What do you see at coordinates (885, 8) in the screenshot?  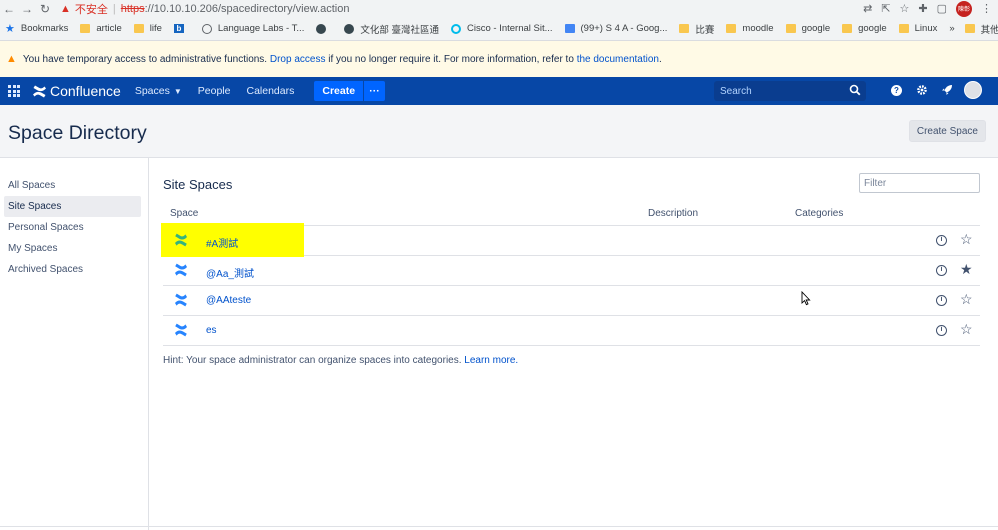 I see `share-icon: ⇱` at bounding box center [885, 8].